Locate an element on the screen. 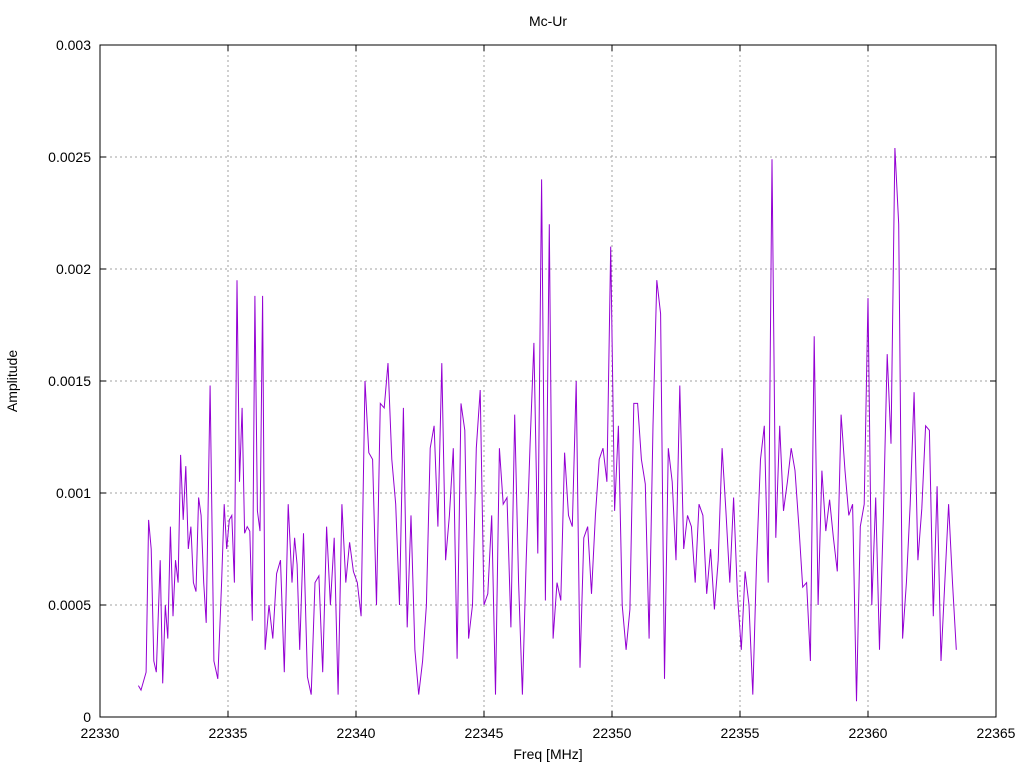 Image resolution: width=1024 pixels, height=768 pixels. x-tick-label: 22365 is located at coordinates (996, 733).